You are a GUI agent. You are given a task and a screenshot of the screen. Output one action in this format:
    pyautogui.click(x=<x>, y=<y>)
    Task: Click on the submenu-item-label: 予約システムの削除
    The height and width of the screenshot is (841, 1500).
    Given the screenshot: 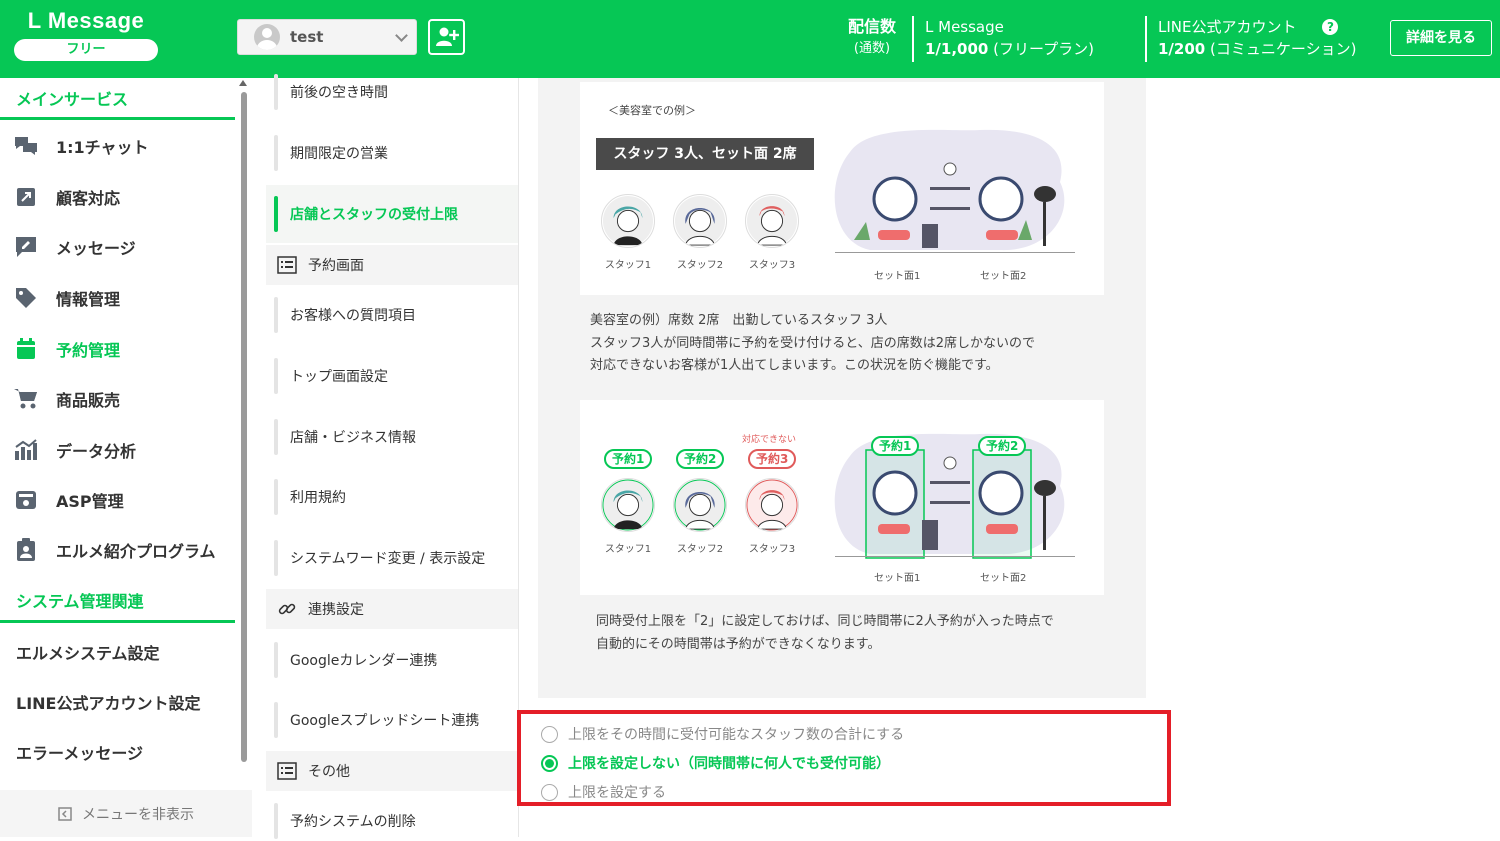 What is the action you would take?
    pyautogui.click(x=353, y=822)
    